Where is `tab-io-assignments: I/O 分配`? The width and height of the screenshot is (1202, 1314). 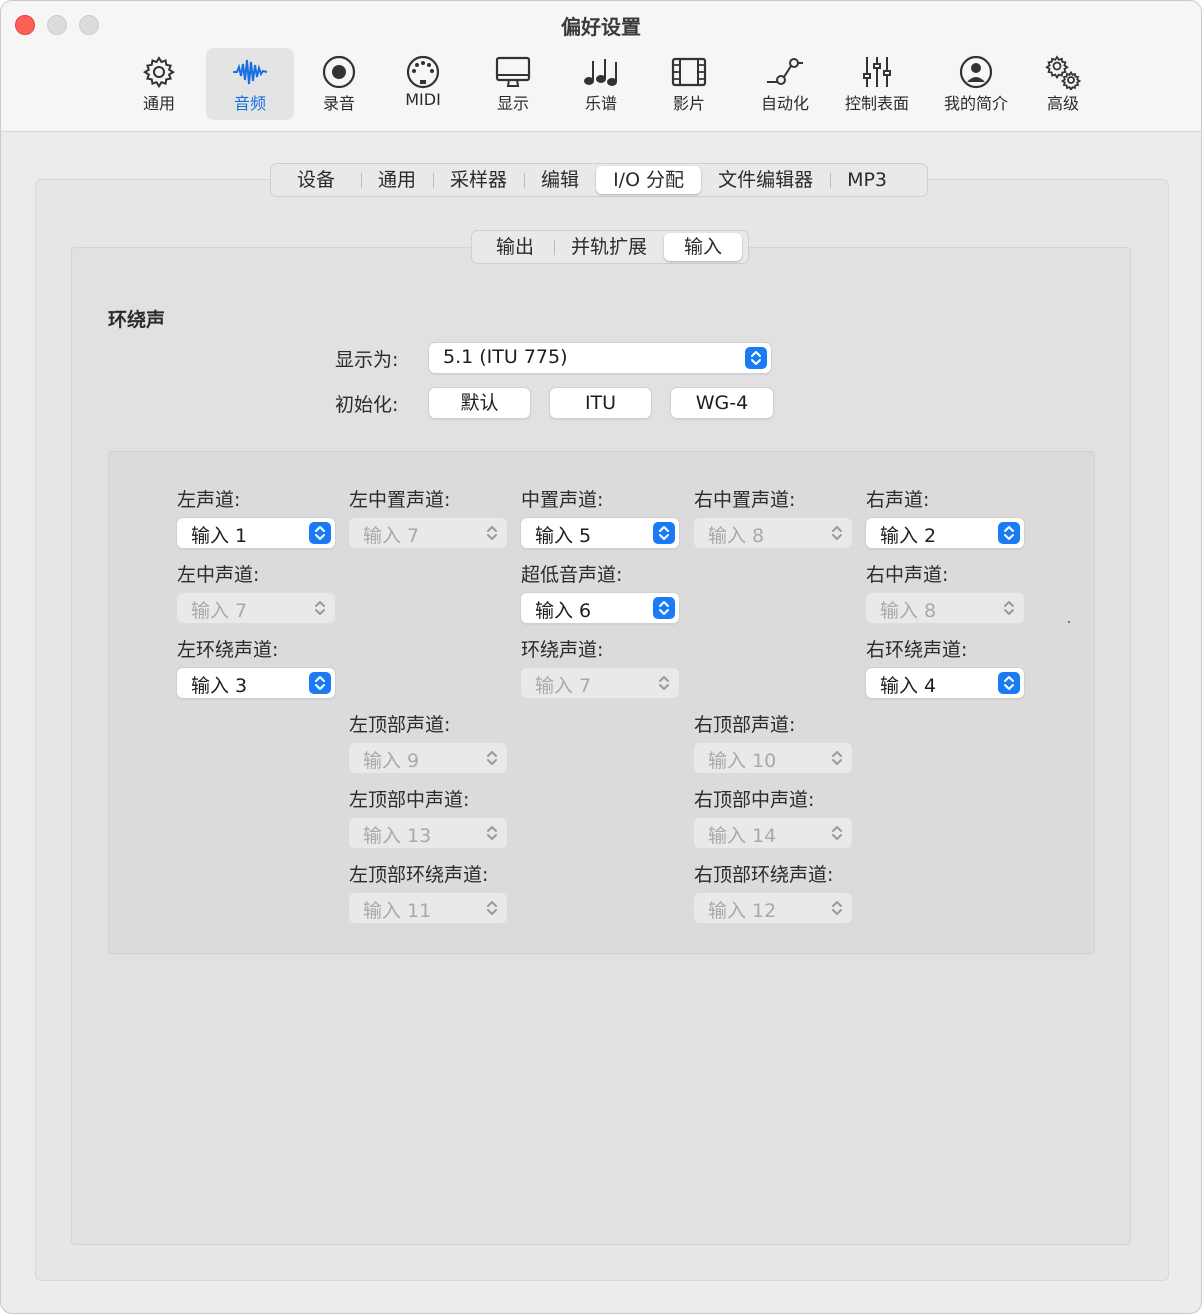 tab-io-assignments: I/O 分配 is located at coordinates (649, 180).